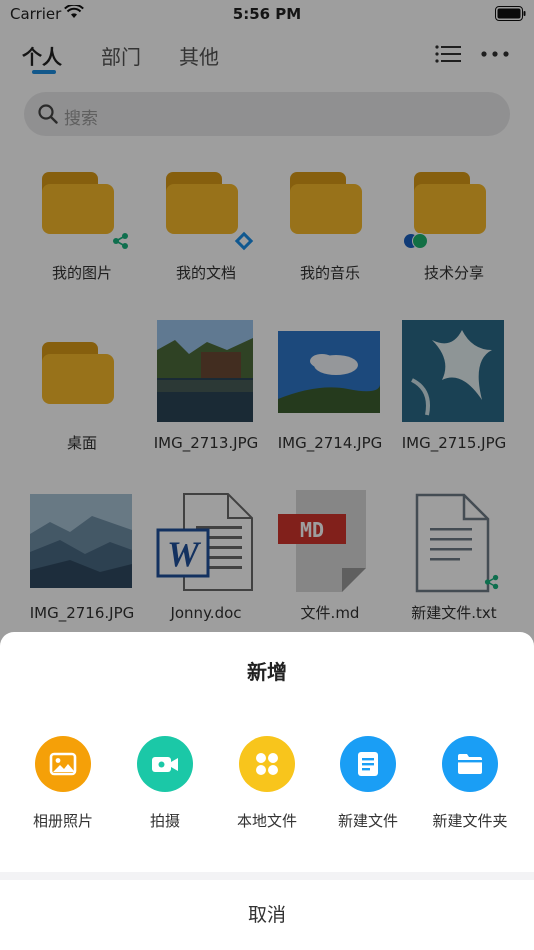 This screenshot has height=950, width=534. What do you see at coordinates (470, 821) in the screenshot?
I see `action-label: 新建文件夹` at bounding box center [470, 821].